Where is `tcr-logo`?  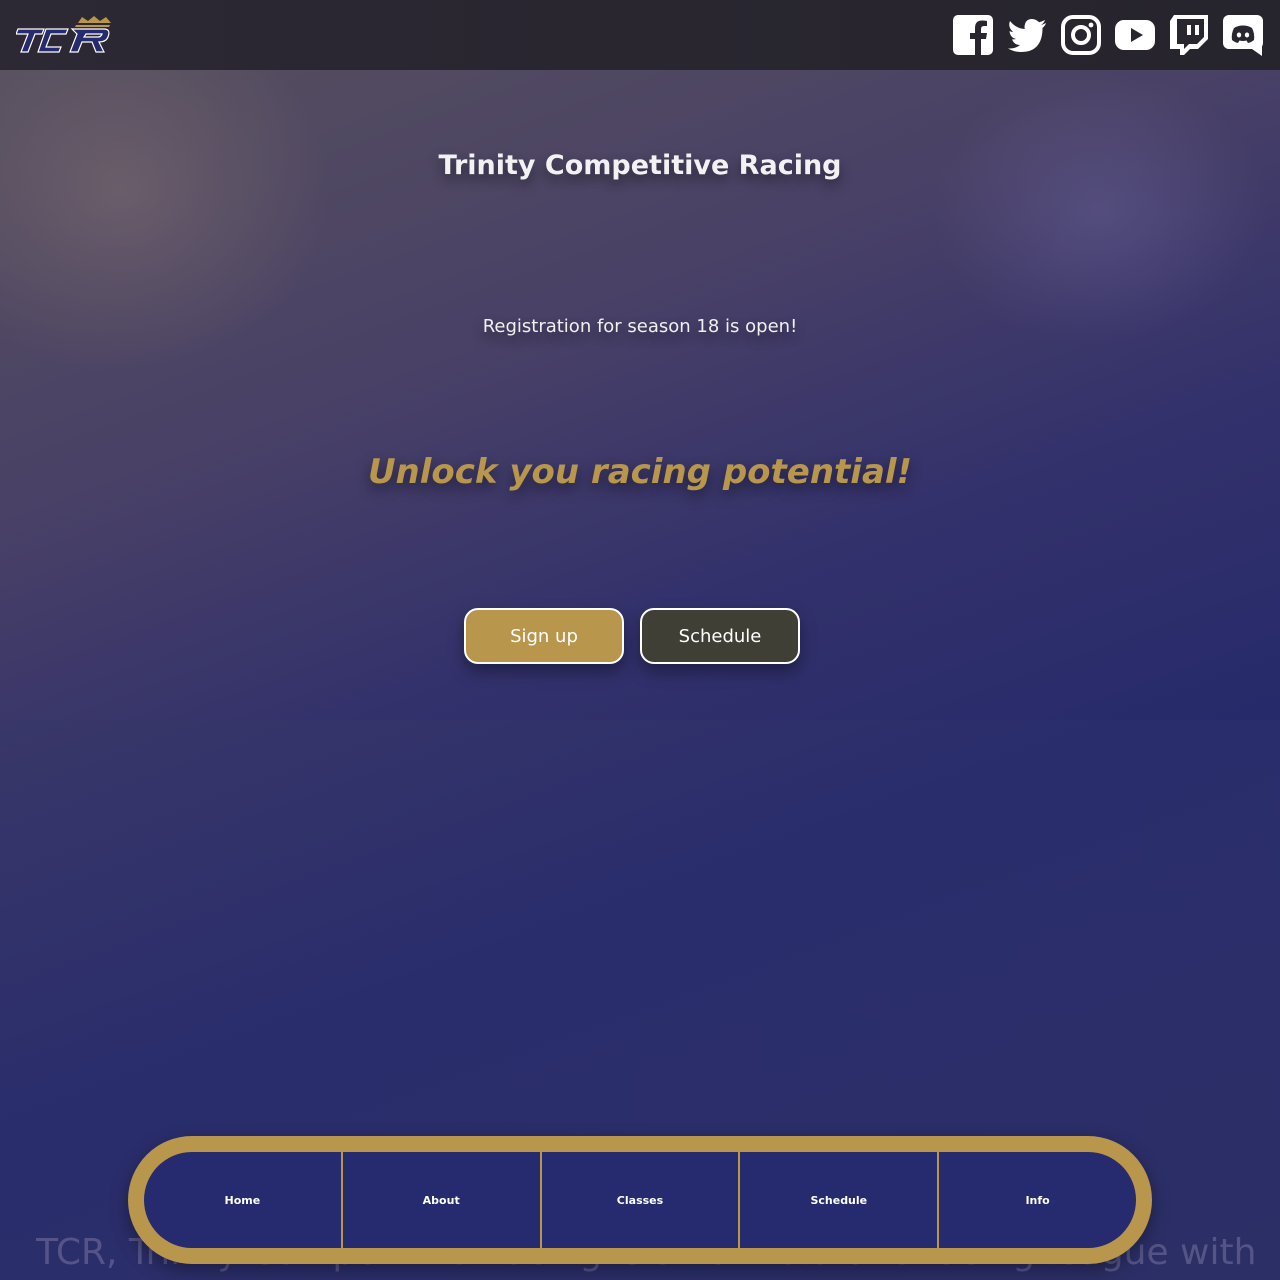 tcr-logo is located at coordinates (64, 35).